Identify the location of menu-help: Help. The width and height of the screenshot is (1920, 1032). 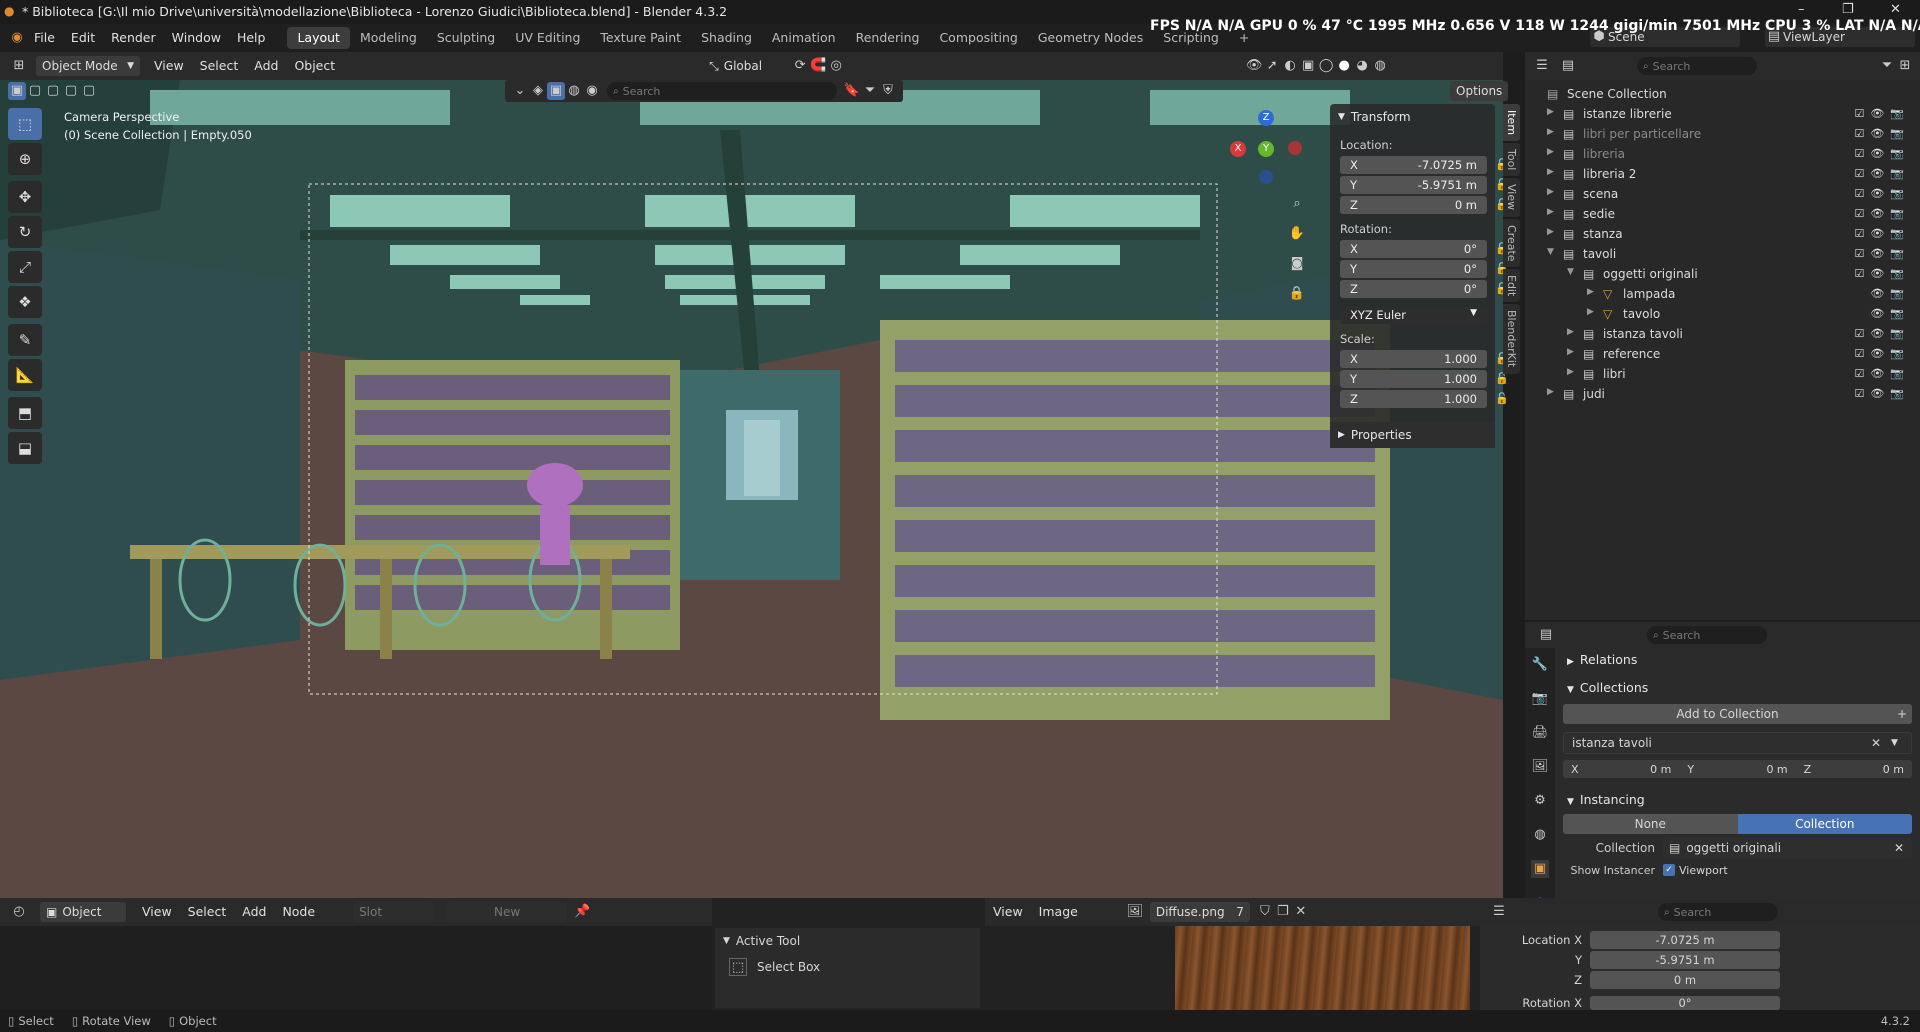
(251, 38).